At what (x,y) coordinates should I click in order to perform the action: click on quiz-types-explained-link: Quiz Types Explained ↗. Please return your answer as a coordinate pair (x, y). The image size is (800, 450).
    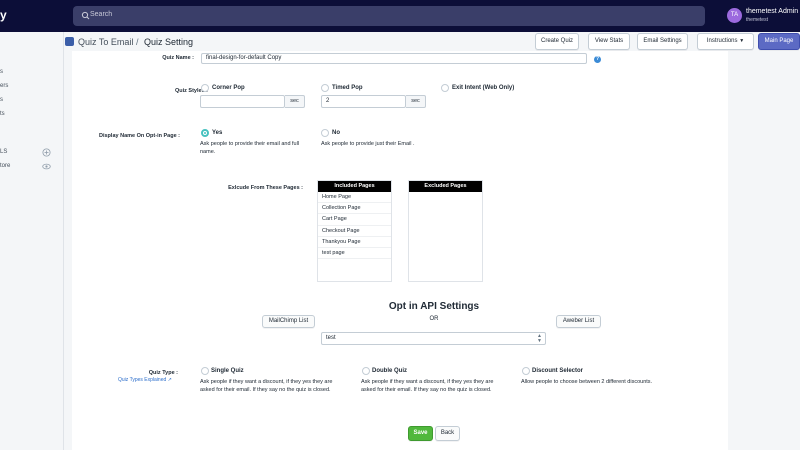
    Looking at the image, I should click on (145, 380).